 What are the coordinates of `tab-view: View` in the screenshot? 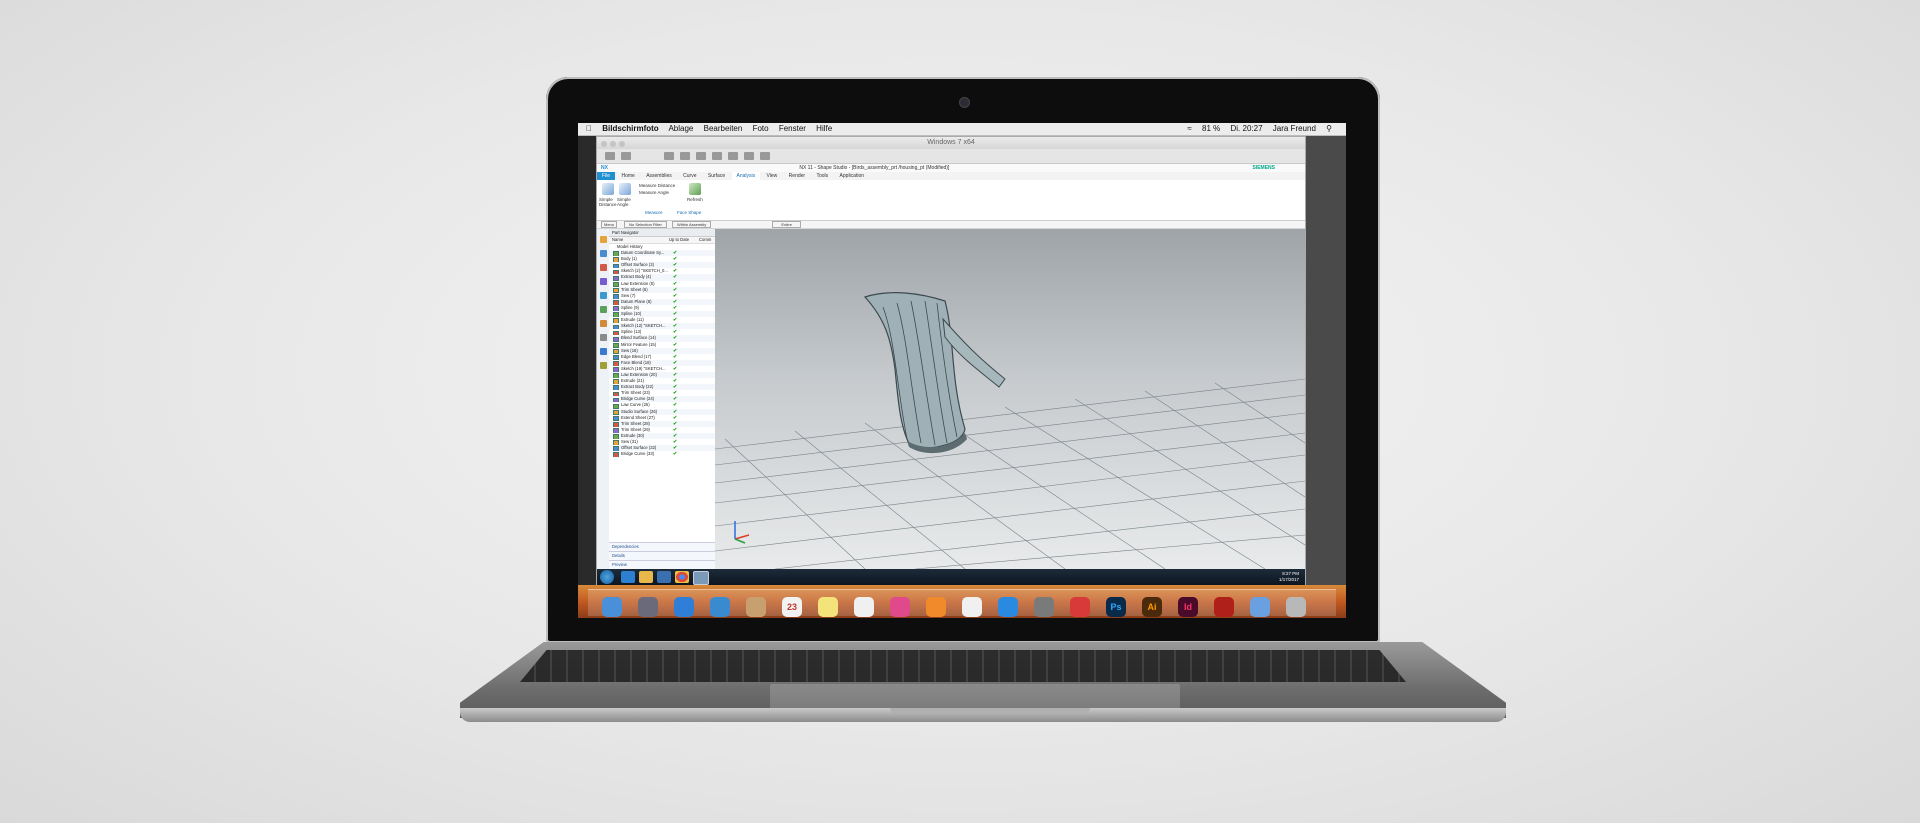 It's located at (772, 176).